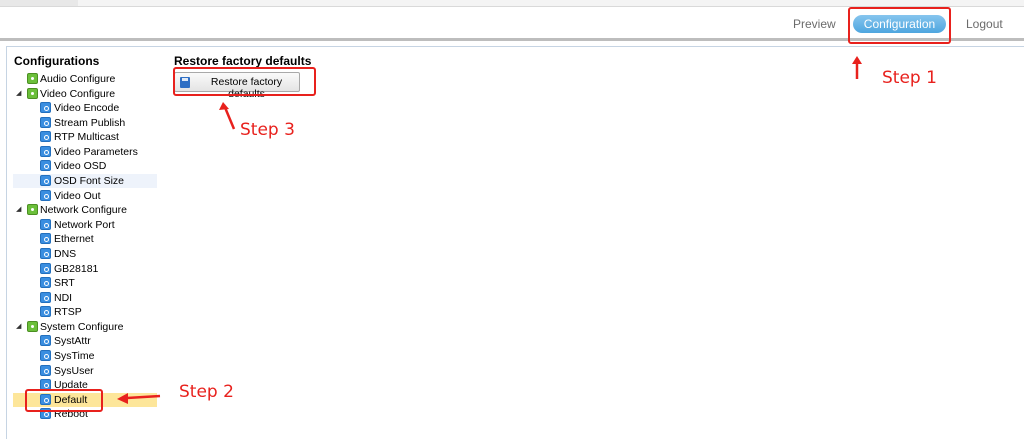 Image resolution: width=1024 pixels, height=439 pixels. What do you see at coordinates (984, 24) in the screenshot?
I see `nav-logout: Logout` at bounding box center [984, 24].